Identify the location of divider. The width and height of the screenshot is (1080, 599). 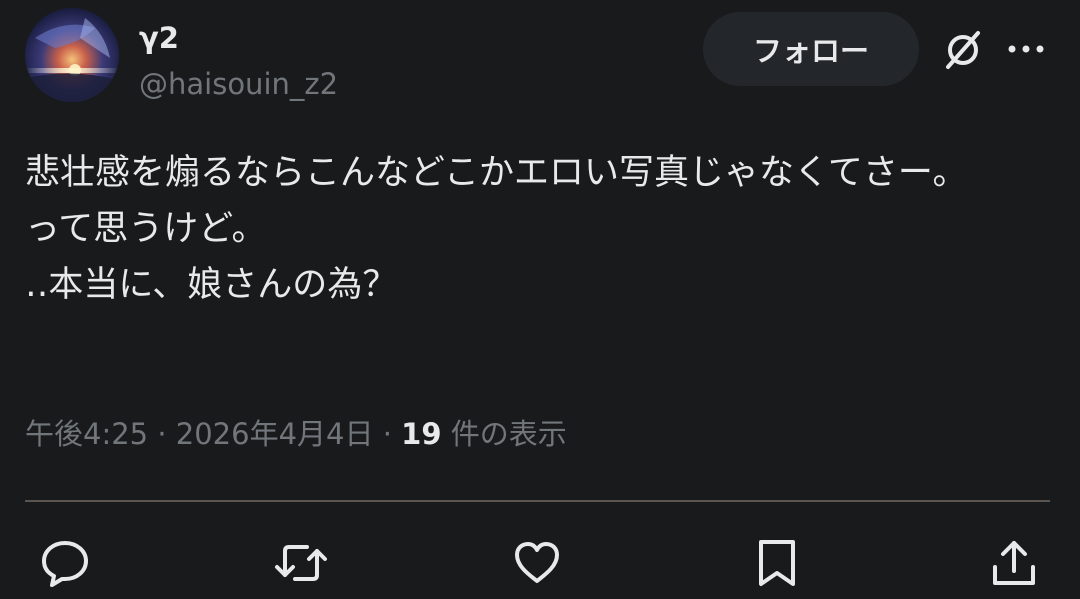
(537, 501).